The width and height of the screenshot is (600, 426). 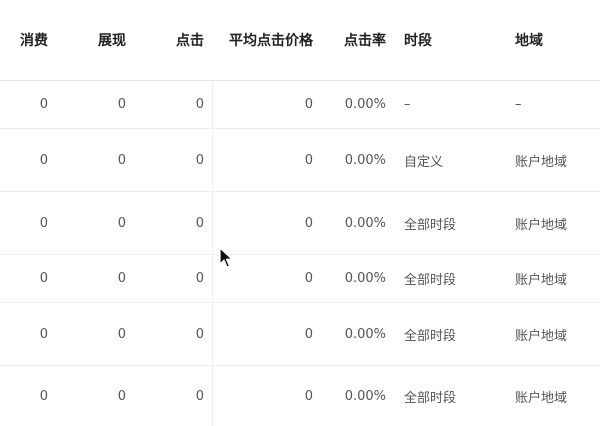 I want to click on cell-region: –, so click(x=518, y=104).